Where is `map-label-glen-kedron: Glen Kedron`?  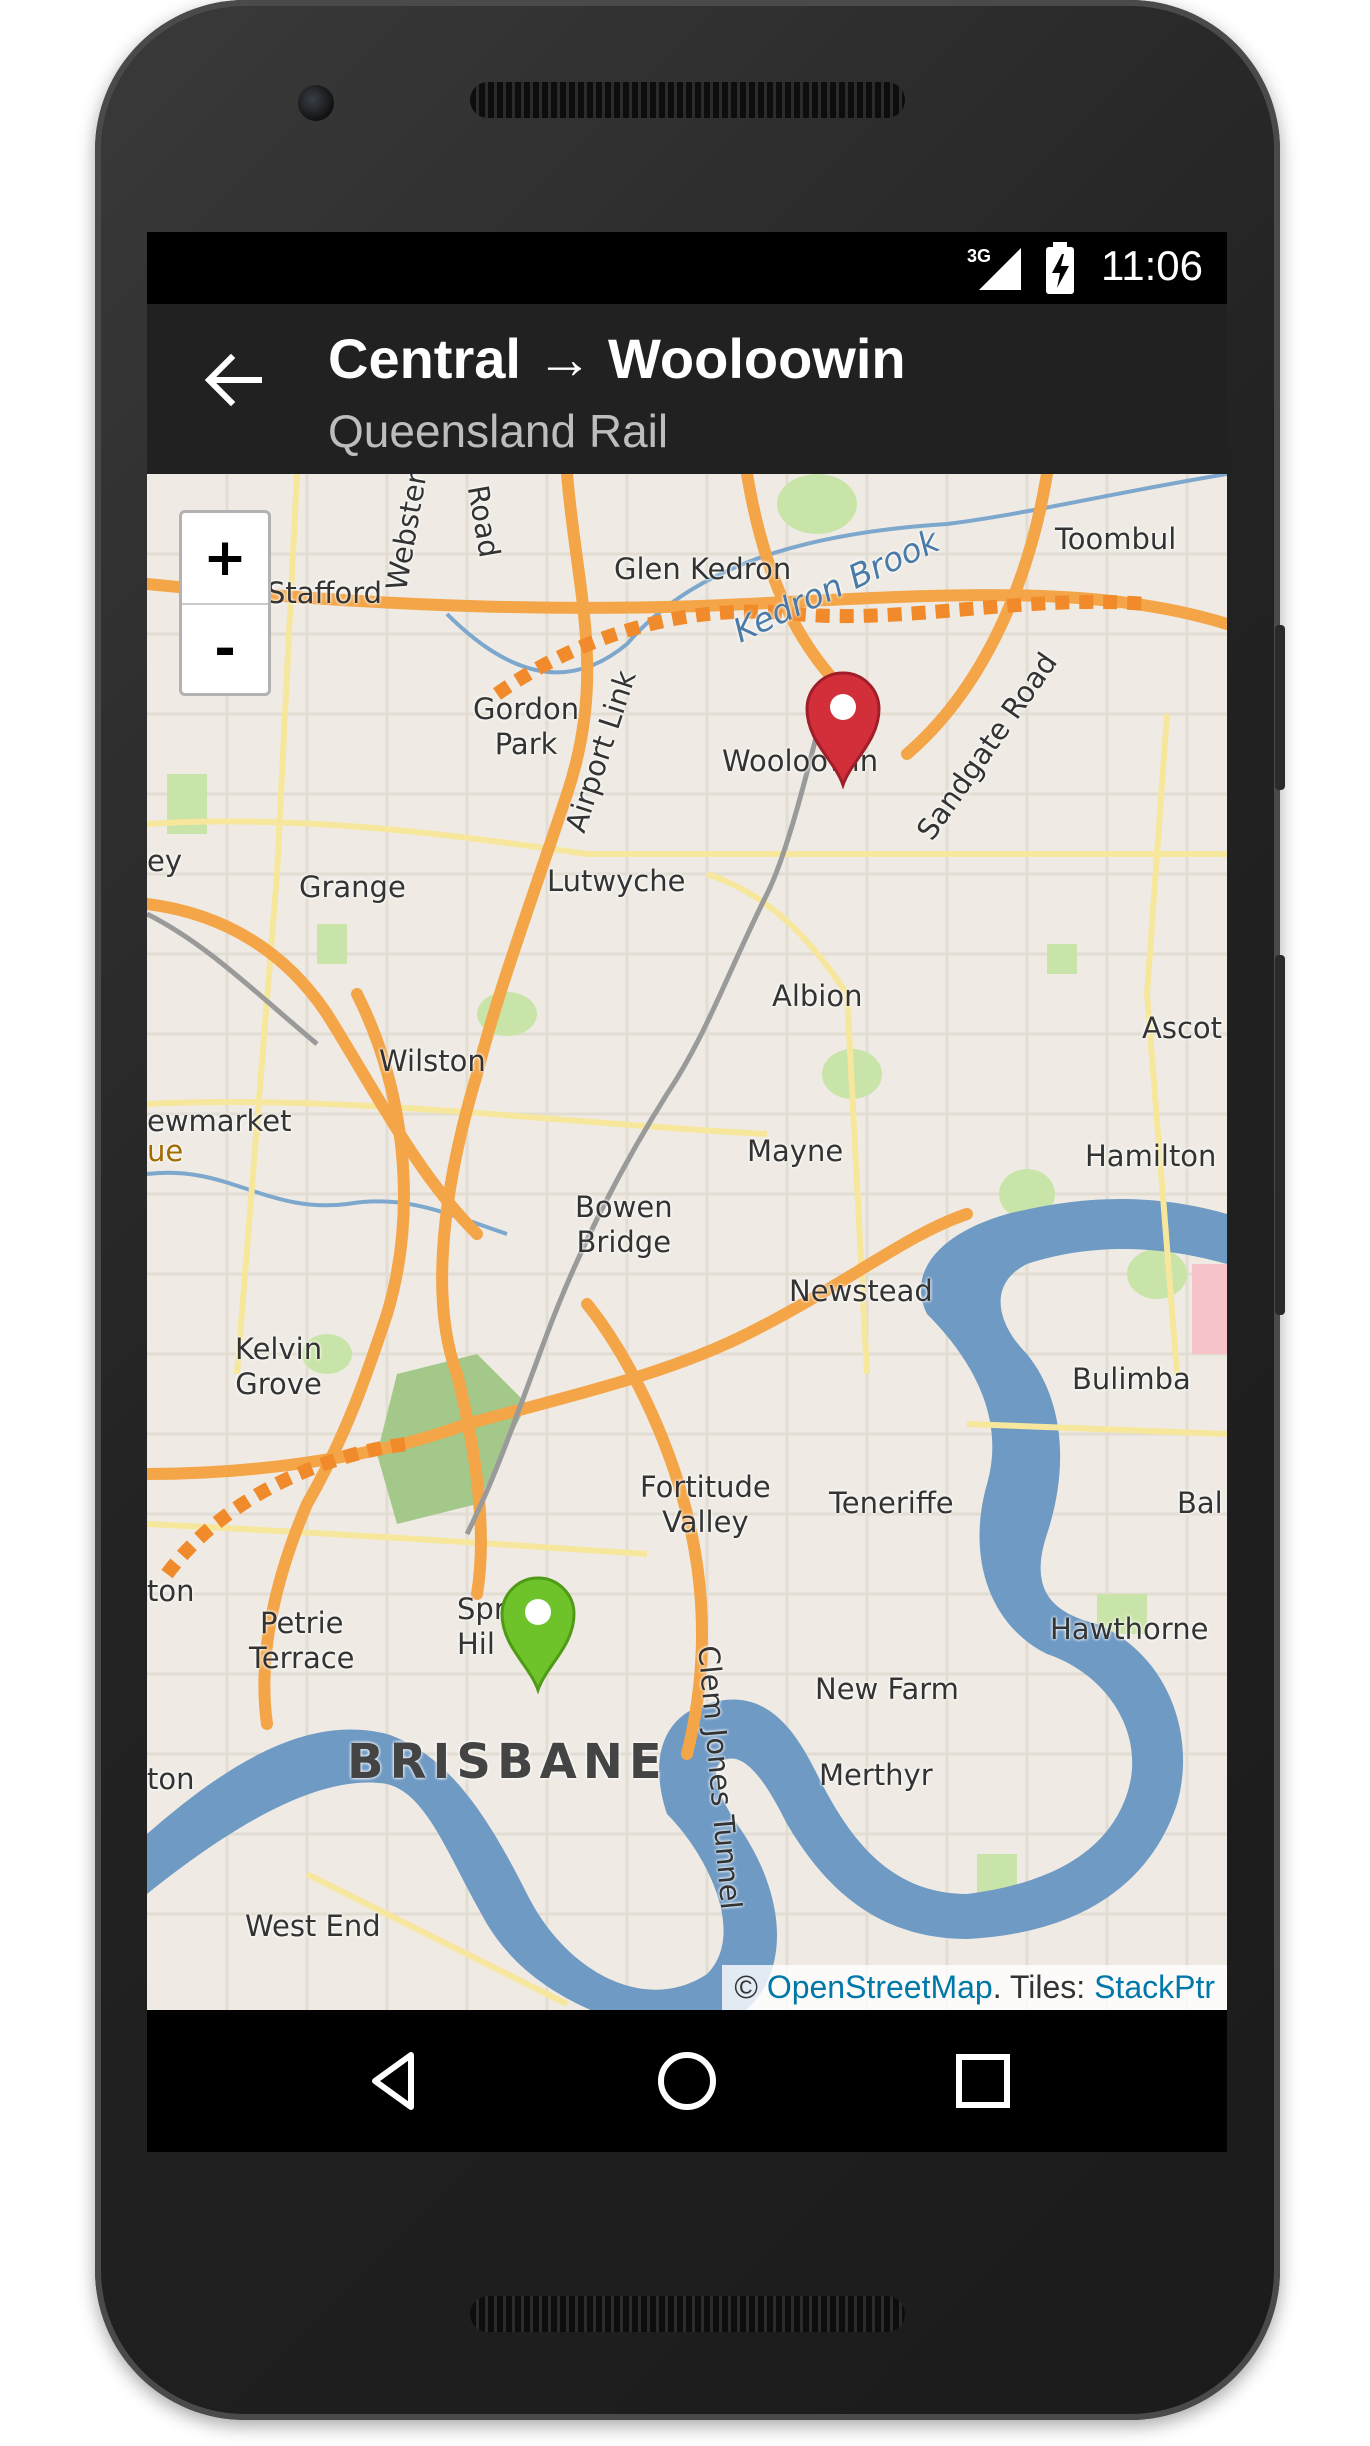
map-label-glen-kedron: Glen Kedron is located at coordinates (703, 569).